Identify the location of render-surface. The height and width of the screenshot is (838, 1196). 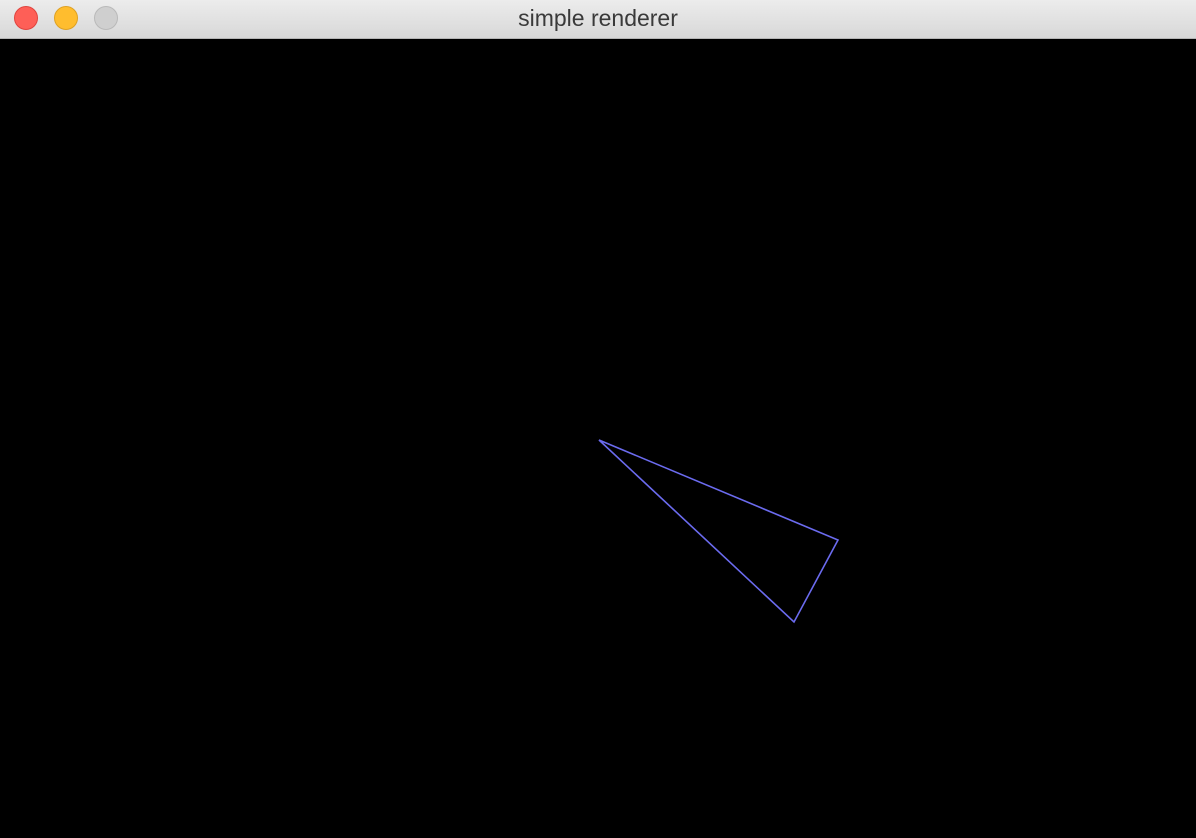
(719, 531).